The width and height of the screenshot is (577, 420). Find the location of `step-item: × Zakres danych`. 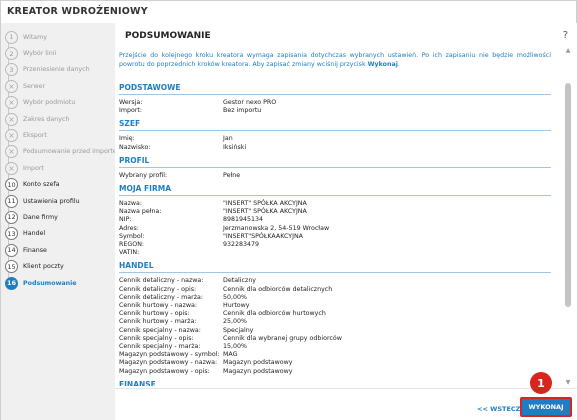

step-item: × Zakres danych is located at coordinates (60, 119).